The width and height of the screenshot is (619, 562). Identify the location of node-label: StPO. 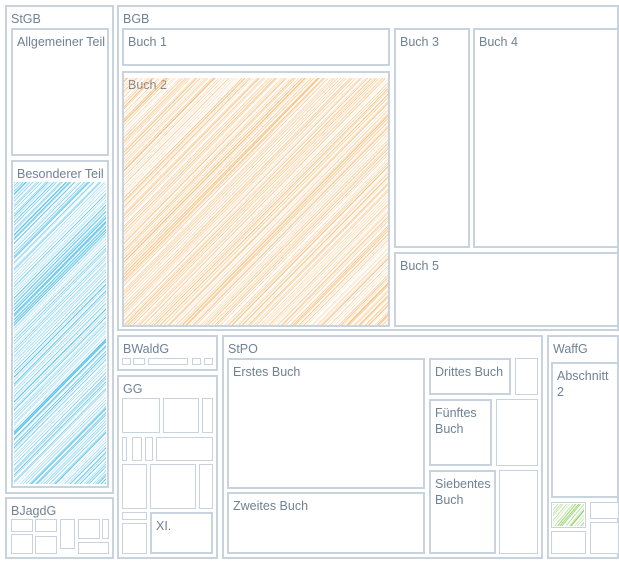
(243, 349).